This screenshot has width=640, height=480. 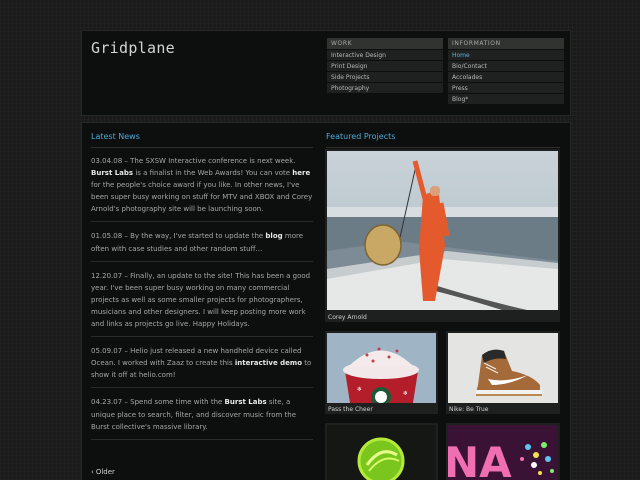 What do you see at coordinates (301, 173) in the screenshot?
I see `vote-here-link: here` at bounding box center [301, 173].